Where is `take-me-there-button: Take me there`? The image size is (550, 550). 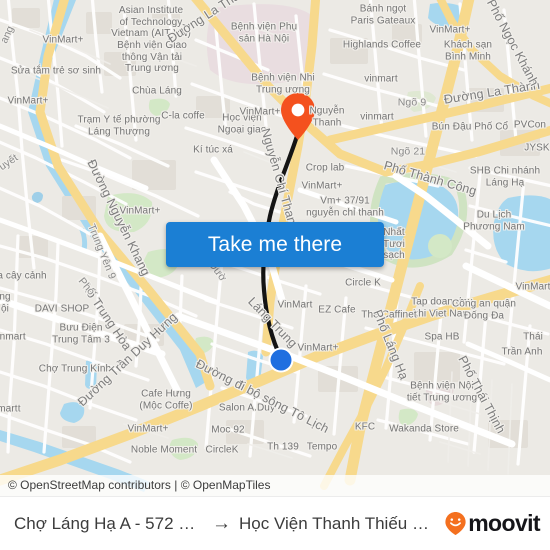 take-me-there-button: Take me there is located at coordinates (275, 244).